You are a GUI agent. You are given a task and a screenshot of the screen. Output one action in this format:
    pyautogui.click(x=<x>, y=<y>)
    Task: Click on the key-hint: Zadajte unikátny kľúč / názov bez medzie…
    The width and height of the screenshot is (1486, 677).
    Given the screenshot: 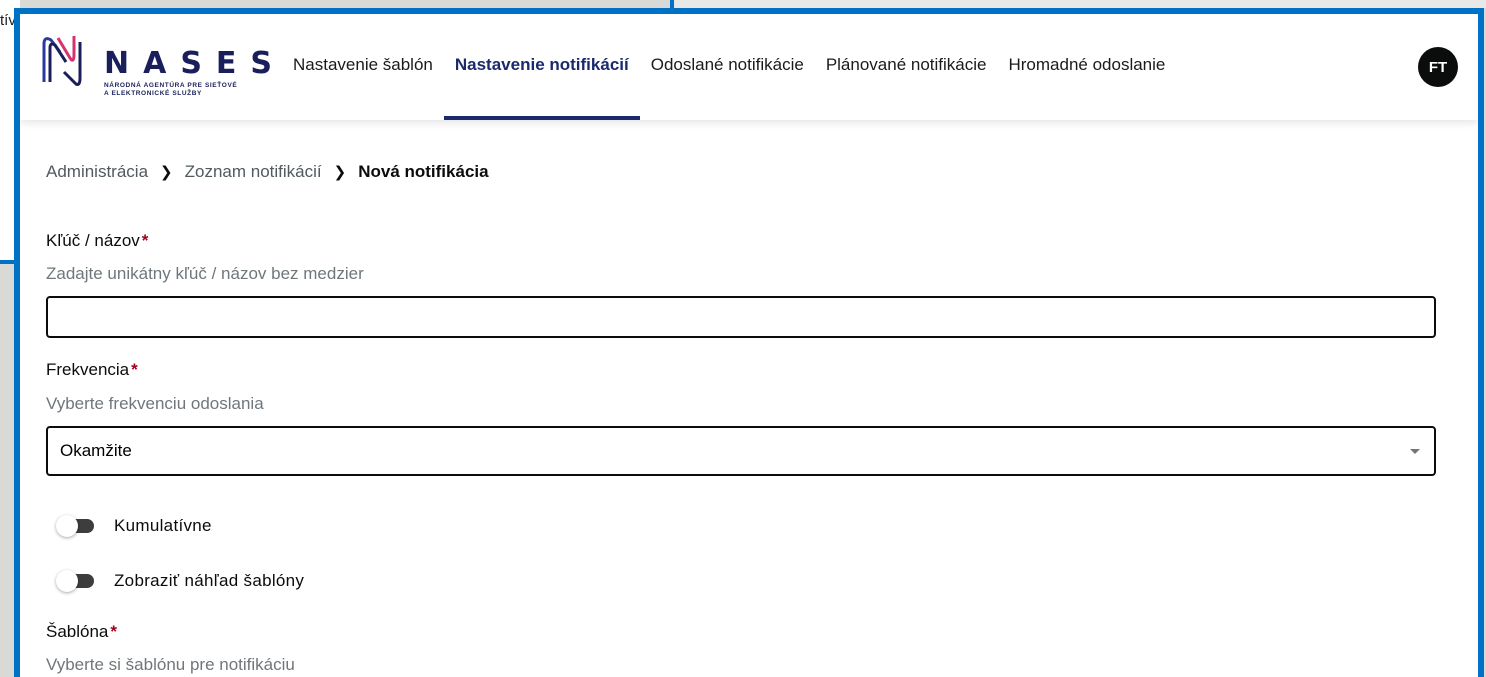 What is the action you would take?
    pyautogui.click(x=205, y=273)
    